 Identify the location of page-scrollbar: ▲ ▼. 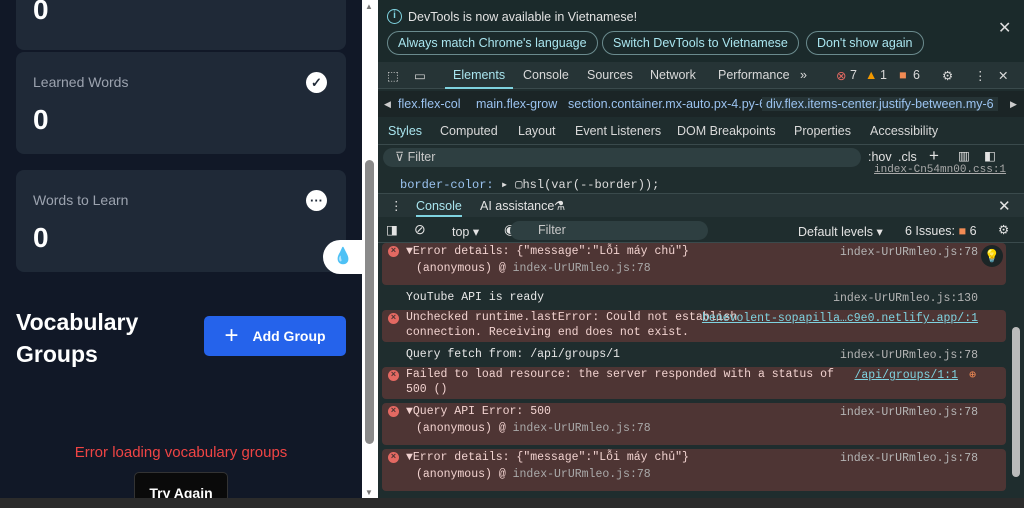
(370, 249).